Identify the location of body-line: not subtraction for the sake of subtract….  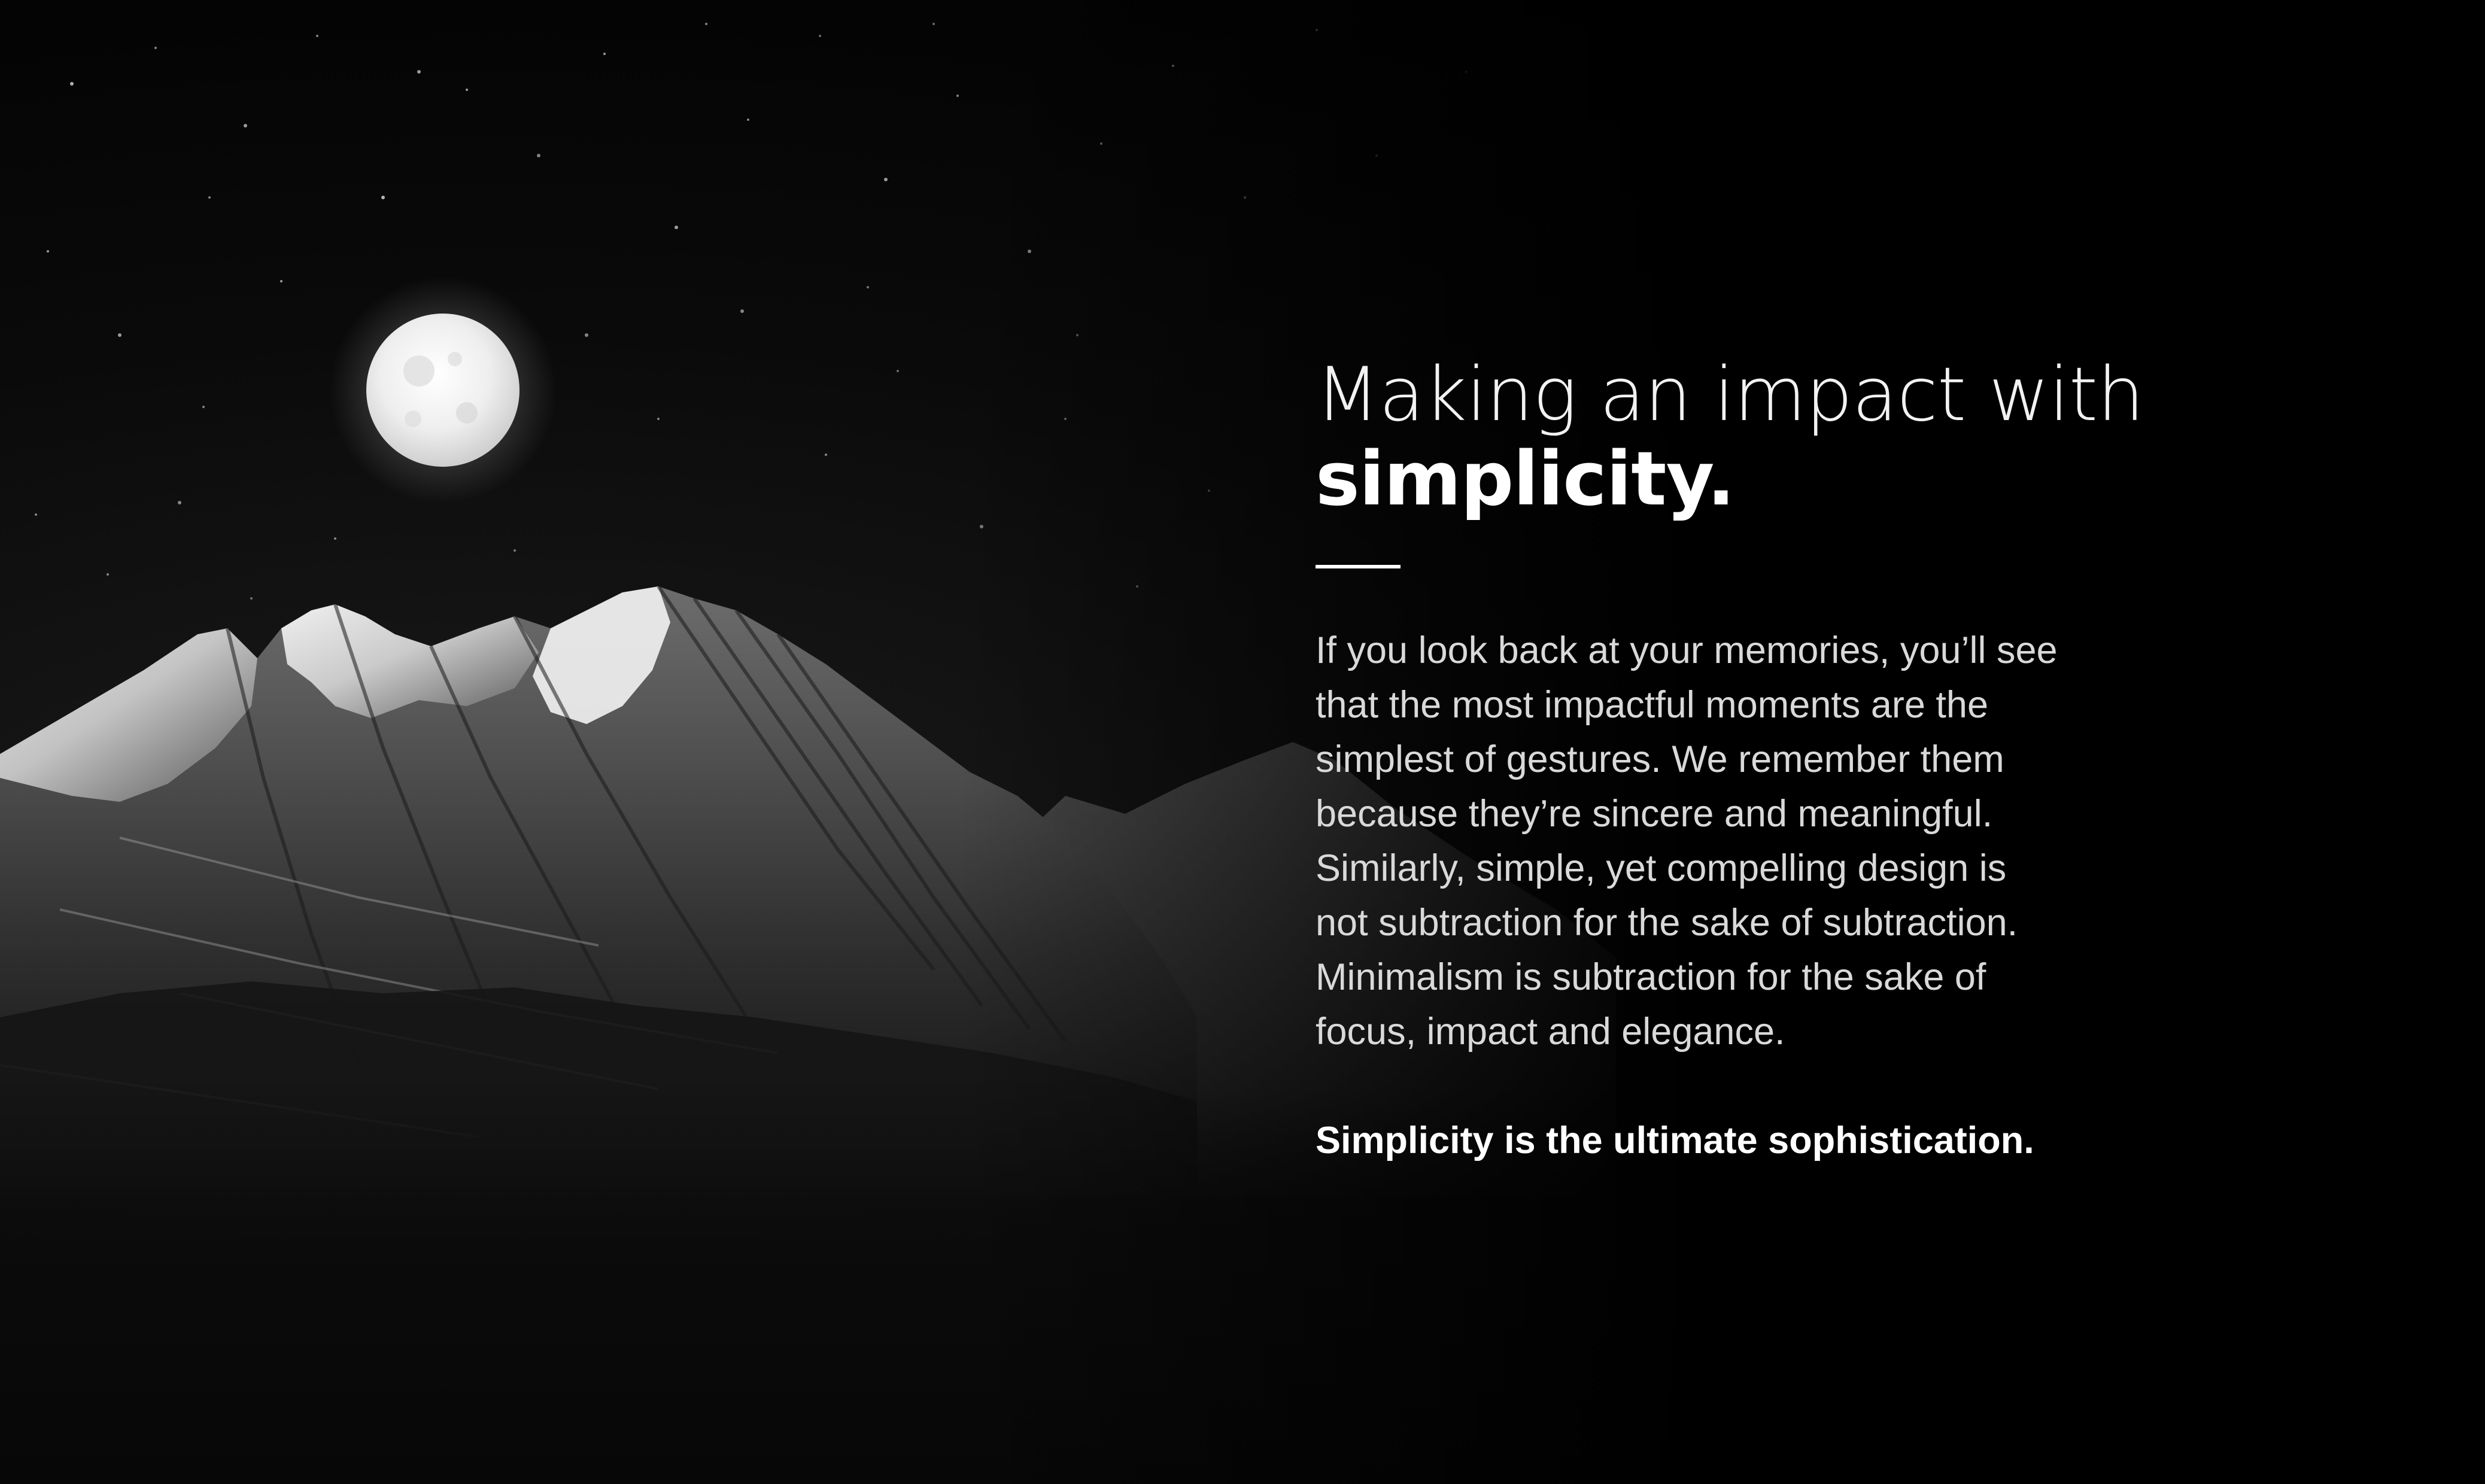
(1667, 923).